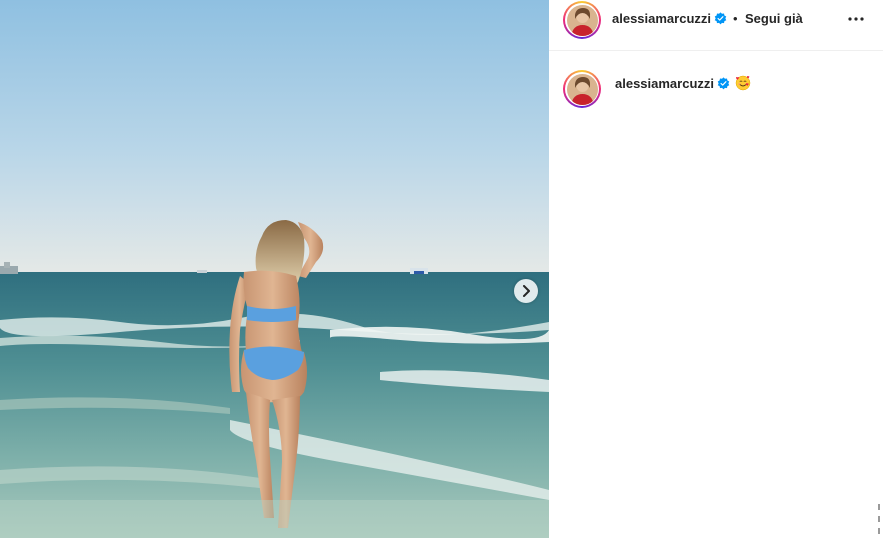  I want to click on next-photo-button, so click(526, 291).